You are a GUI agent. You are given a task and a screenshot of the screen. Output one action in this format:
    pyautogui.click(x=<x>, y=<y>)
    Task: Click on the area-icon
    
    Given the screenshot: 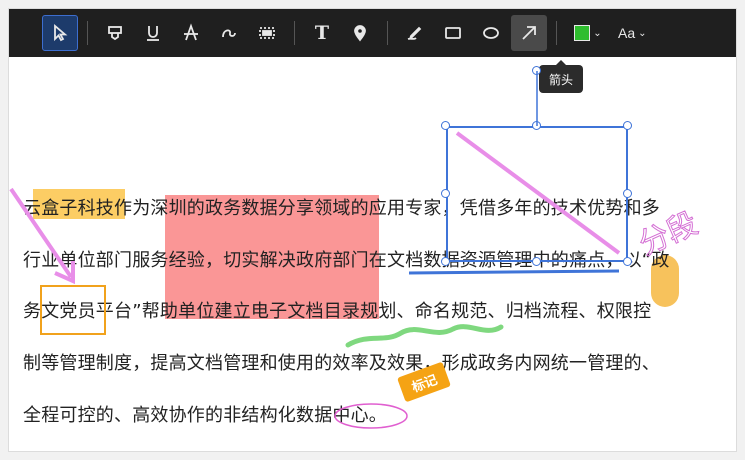 What is the action you would take?
    pyautogui.click(x=267, y=33)
    